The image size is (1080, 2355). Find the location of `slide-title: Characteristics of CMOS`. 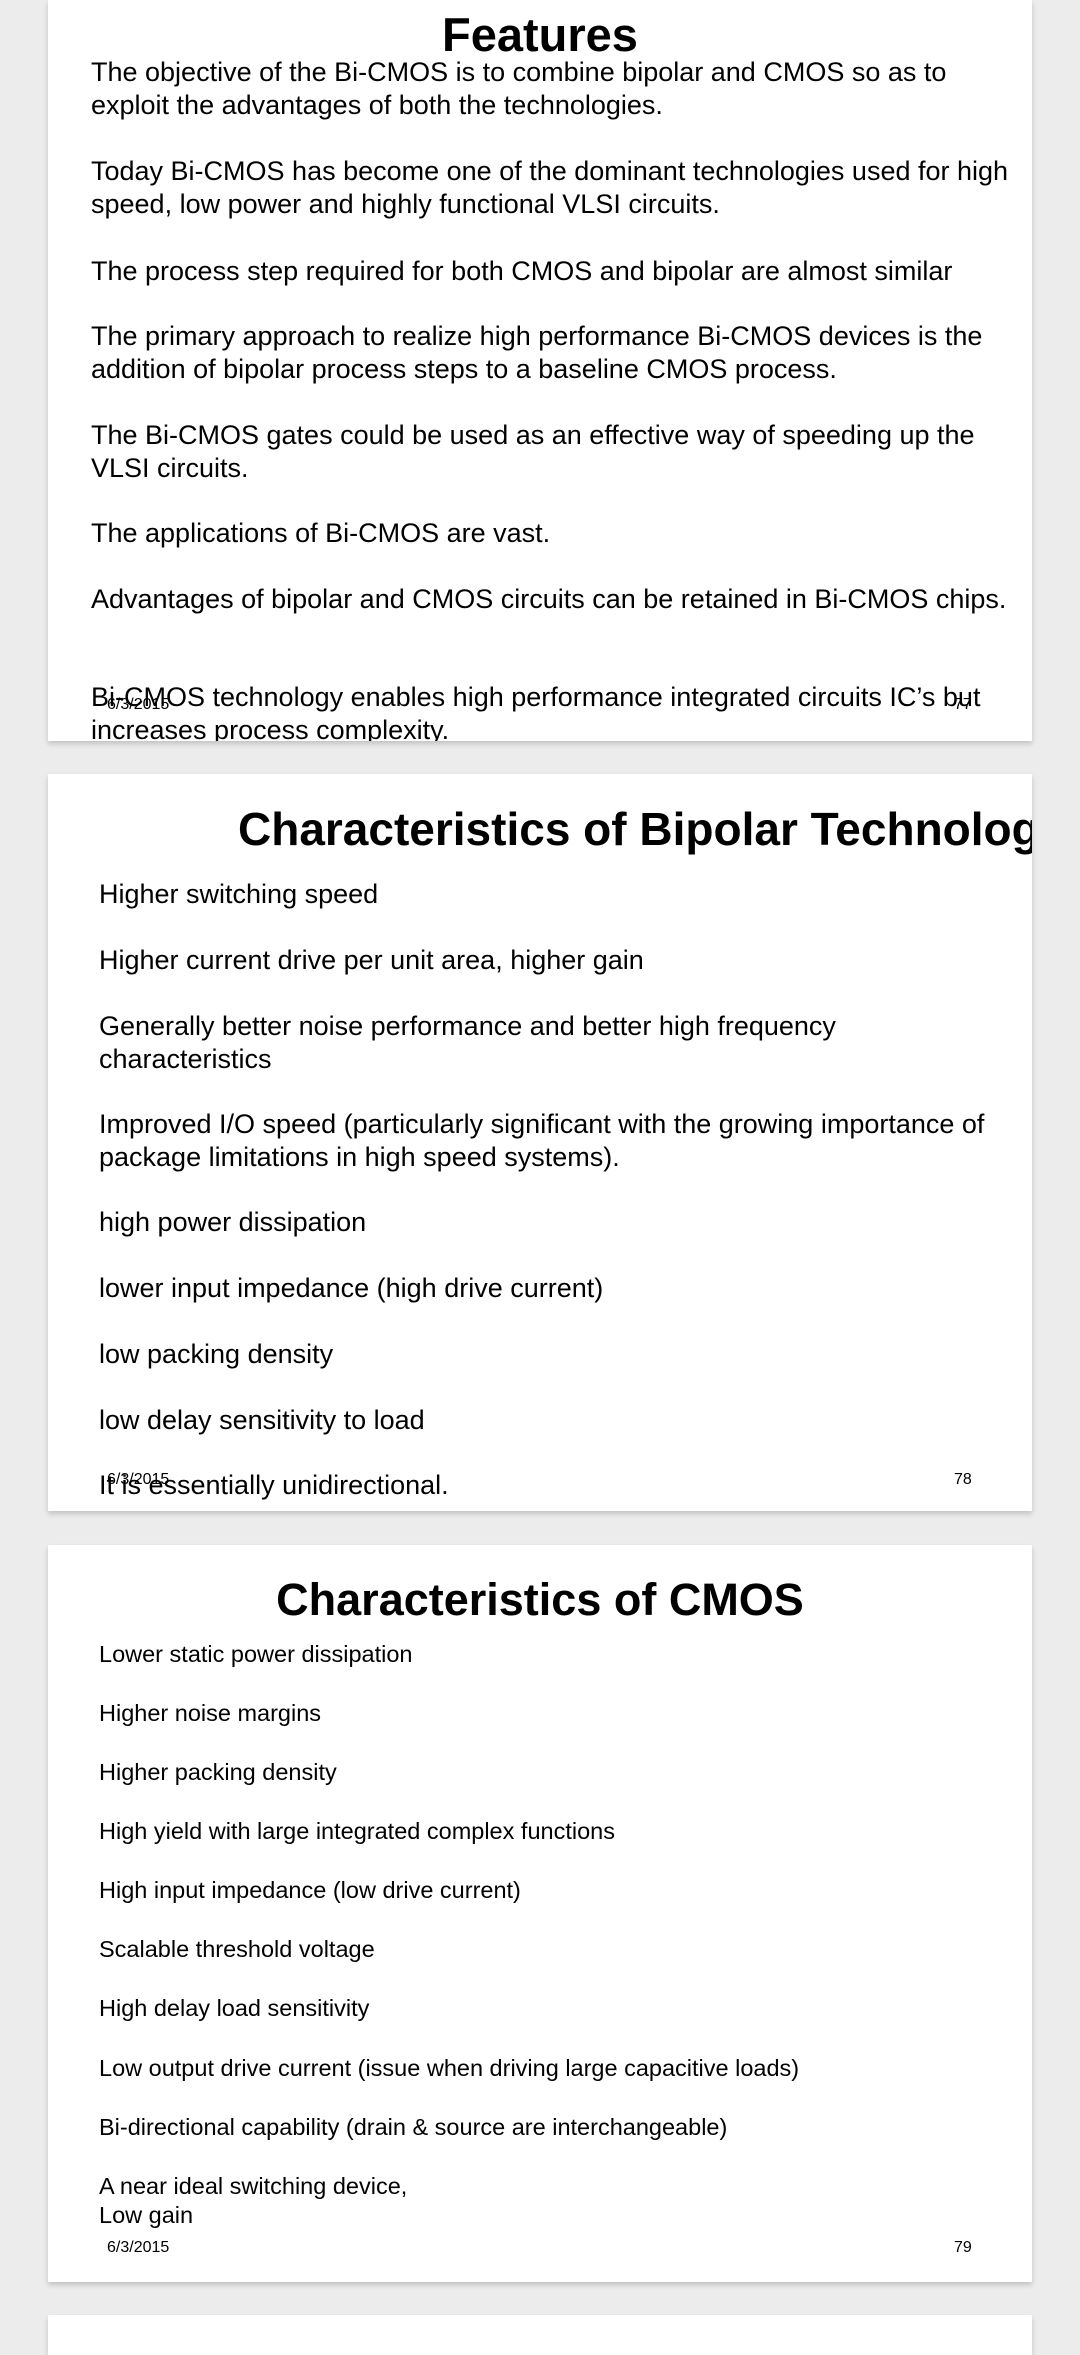

slide-title: Characteristics of CMOS is located at coordinates (540, 1599).